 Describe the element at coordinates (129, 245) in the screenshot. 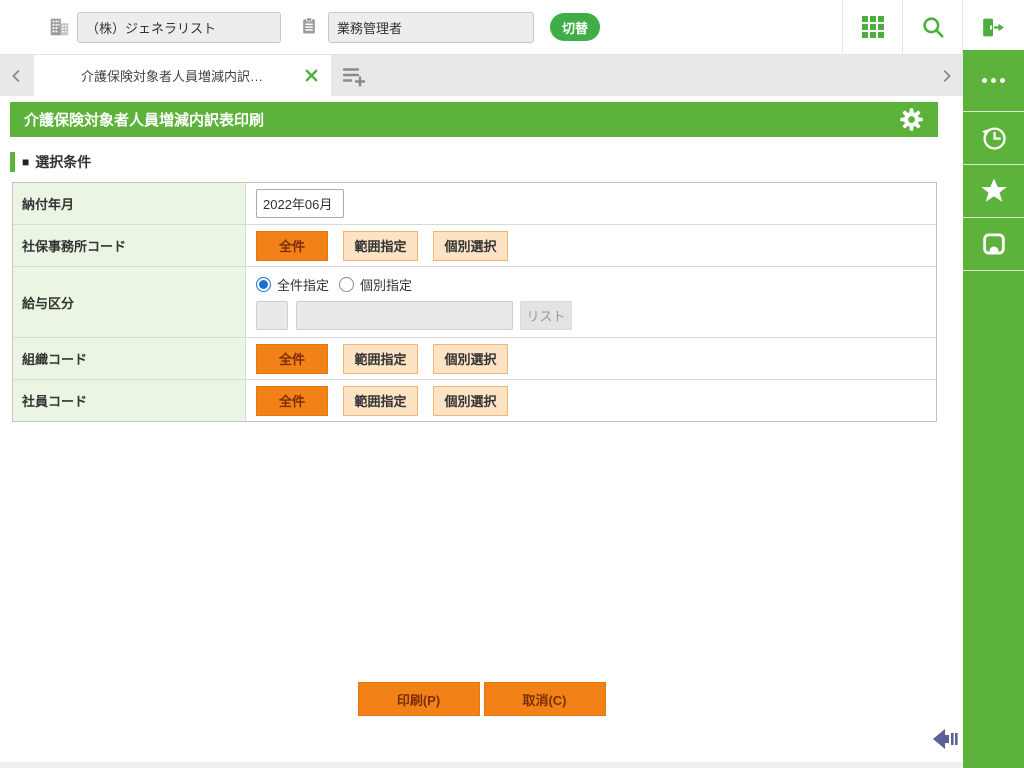

I see `row-label: 社保事務所コード` at that location.